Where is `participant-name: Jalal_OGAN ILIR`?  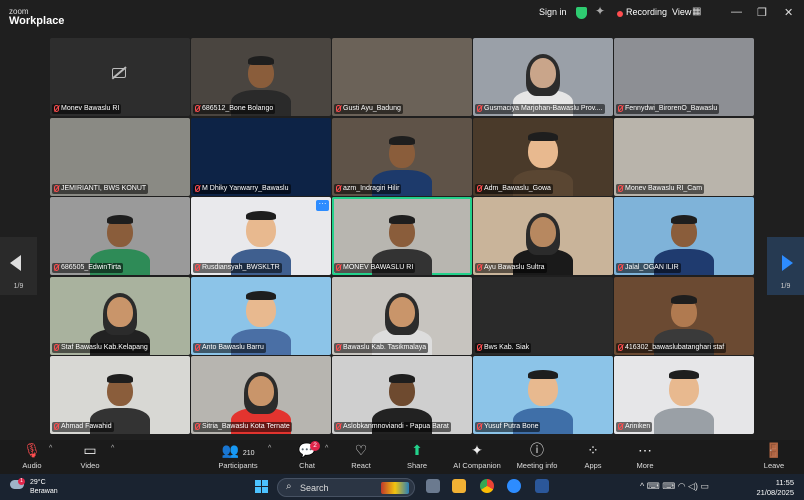 participant-name: Jalal_OGAN ILIR is located at coordinates (648, 268).